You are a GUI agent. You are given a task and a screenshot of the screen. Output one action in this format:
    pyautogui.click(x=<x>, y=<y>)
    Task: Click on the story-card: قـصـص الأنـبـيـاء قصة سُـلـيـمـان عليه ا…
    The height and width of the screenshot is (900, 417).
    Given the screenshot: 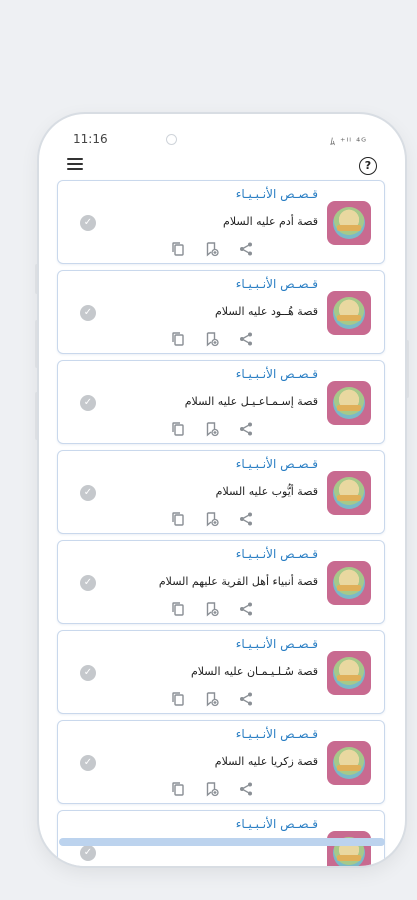 What is the action you would take?
    pyautogui.click(x=221, y=672)
    